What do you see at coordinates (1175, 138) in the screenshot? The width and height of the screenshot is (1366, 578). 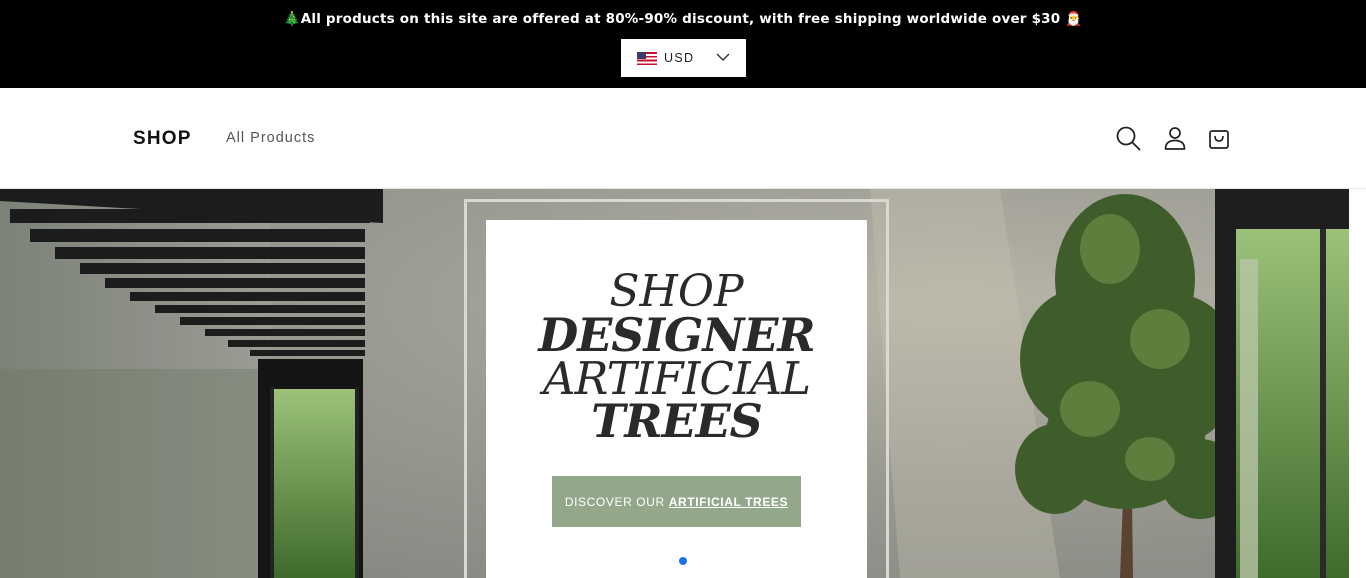 I see `account-icon` at bounding box center [1175, 138].